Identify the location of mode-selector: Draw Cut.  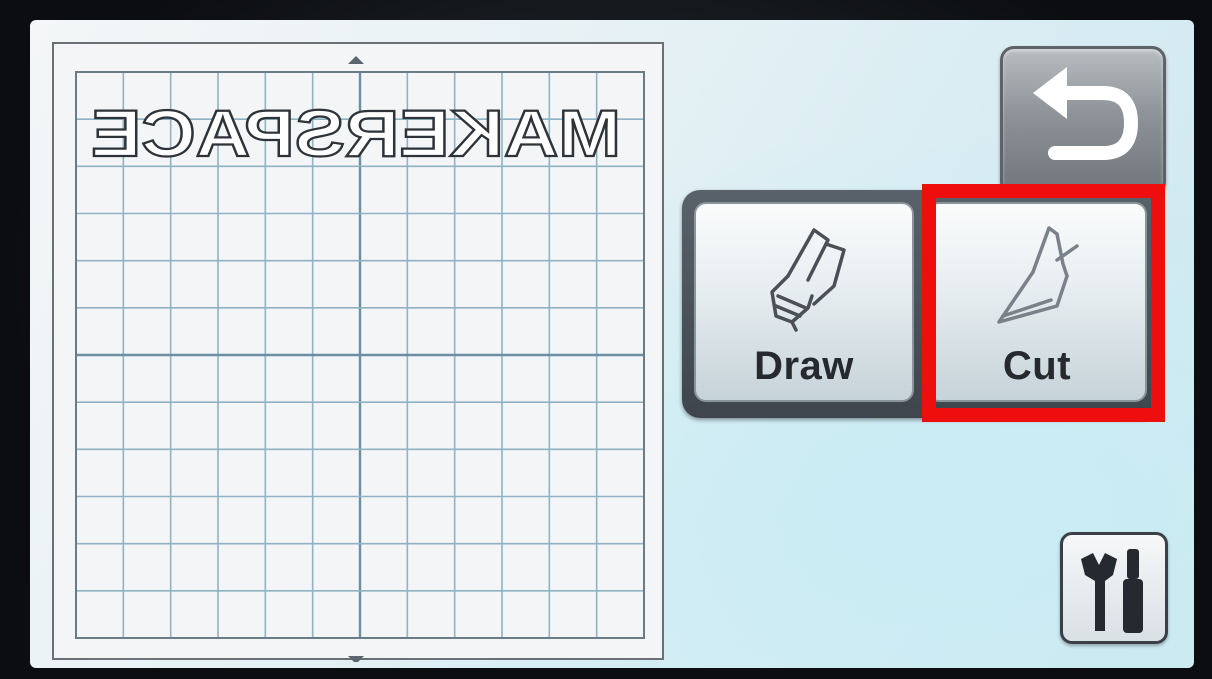
(920, 304).